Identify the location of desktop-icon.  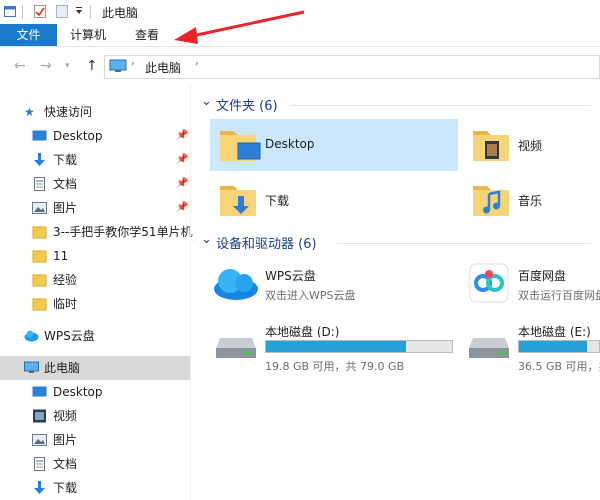
(39, 391).